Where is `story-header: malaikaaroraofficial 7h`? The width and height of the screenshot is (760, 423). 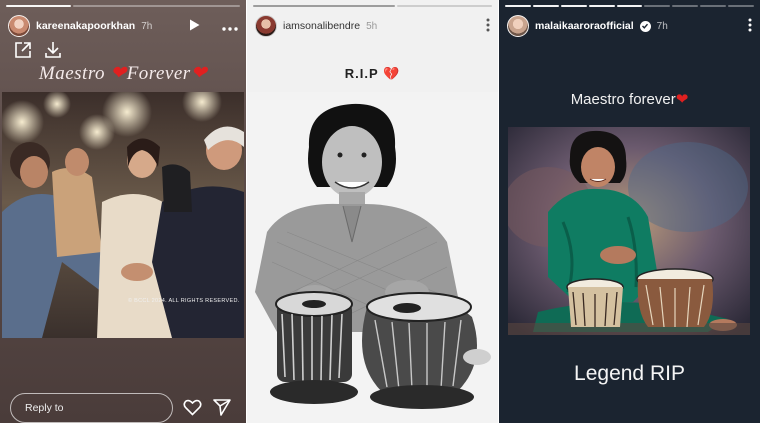 story-header: malaikaaroraofficial 7h is located at coordinates (629, 26).